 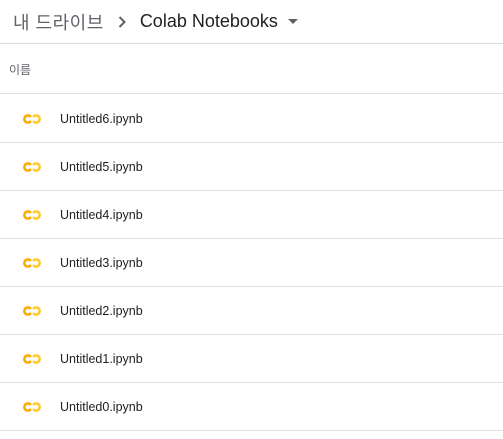 I want to click on chevron-right-icon, so click(x=122, y=22).